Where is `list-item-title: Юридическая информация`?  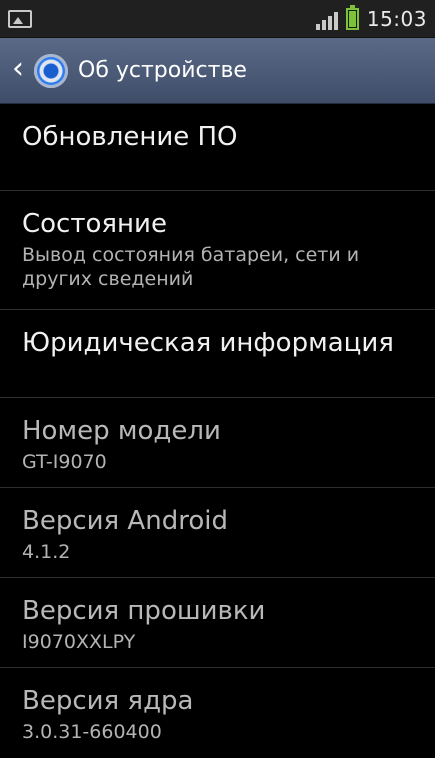
list-item-title: Юридическая информация is located at coordinates (208, 343).